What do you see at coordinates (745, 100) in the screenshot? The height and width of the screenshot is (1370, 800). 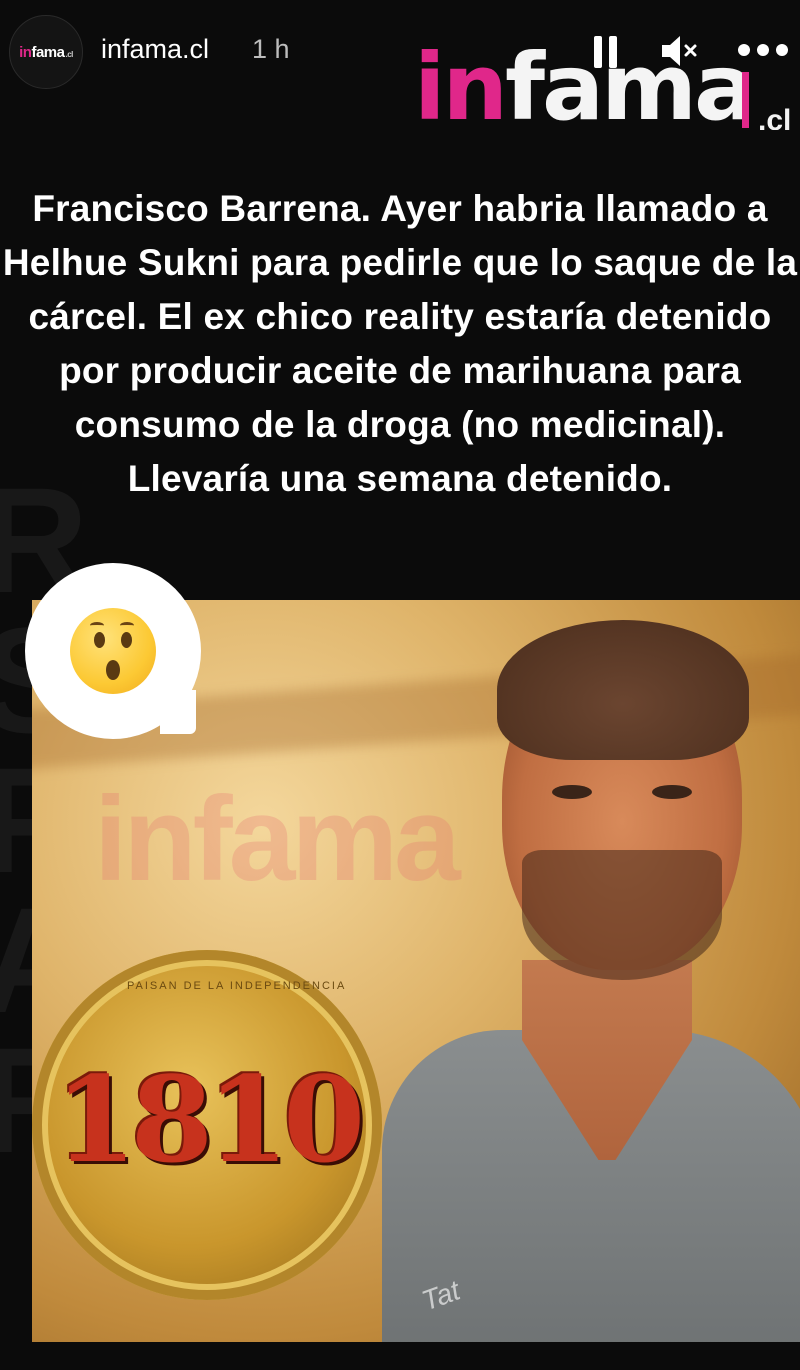 I see `brand-logo-bar` at bounding box center [745, 100].